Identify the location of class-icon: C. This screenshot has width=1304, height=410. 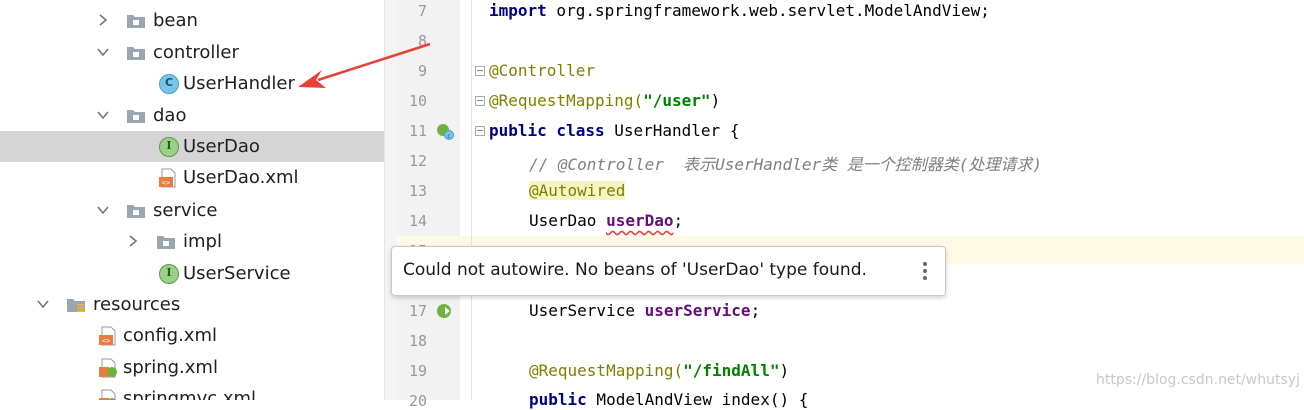
(169, 84).